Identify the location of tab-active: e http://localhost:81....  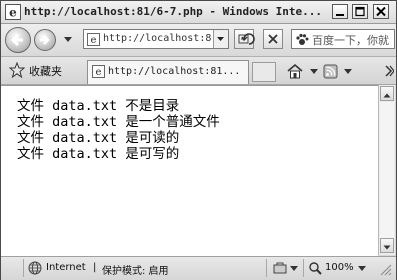
(168, 72).